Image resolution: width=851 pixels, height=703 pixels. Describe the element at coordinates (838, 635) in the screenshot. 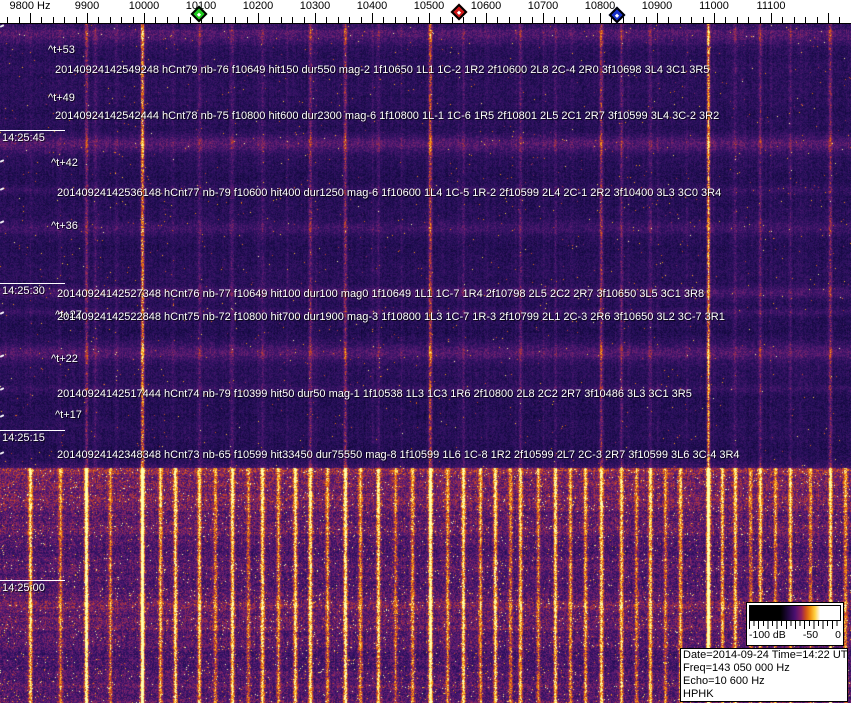

I see `legend-max-label: 0` at that location.